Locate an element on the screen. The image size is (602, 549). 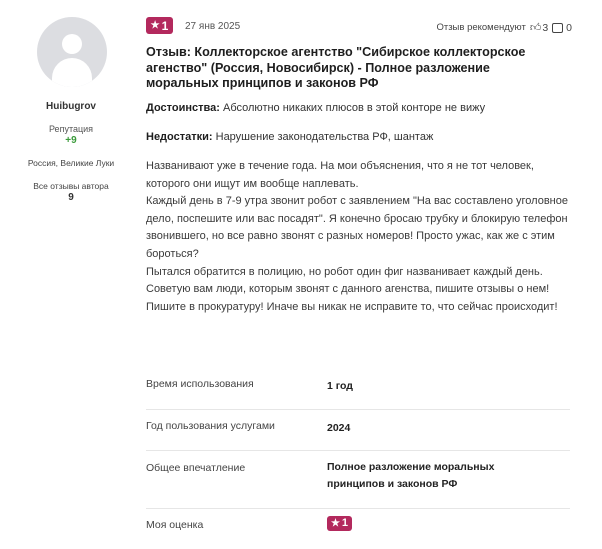
all-reviews-count: 9 is located at coordinates (71, 197).